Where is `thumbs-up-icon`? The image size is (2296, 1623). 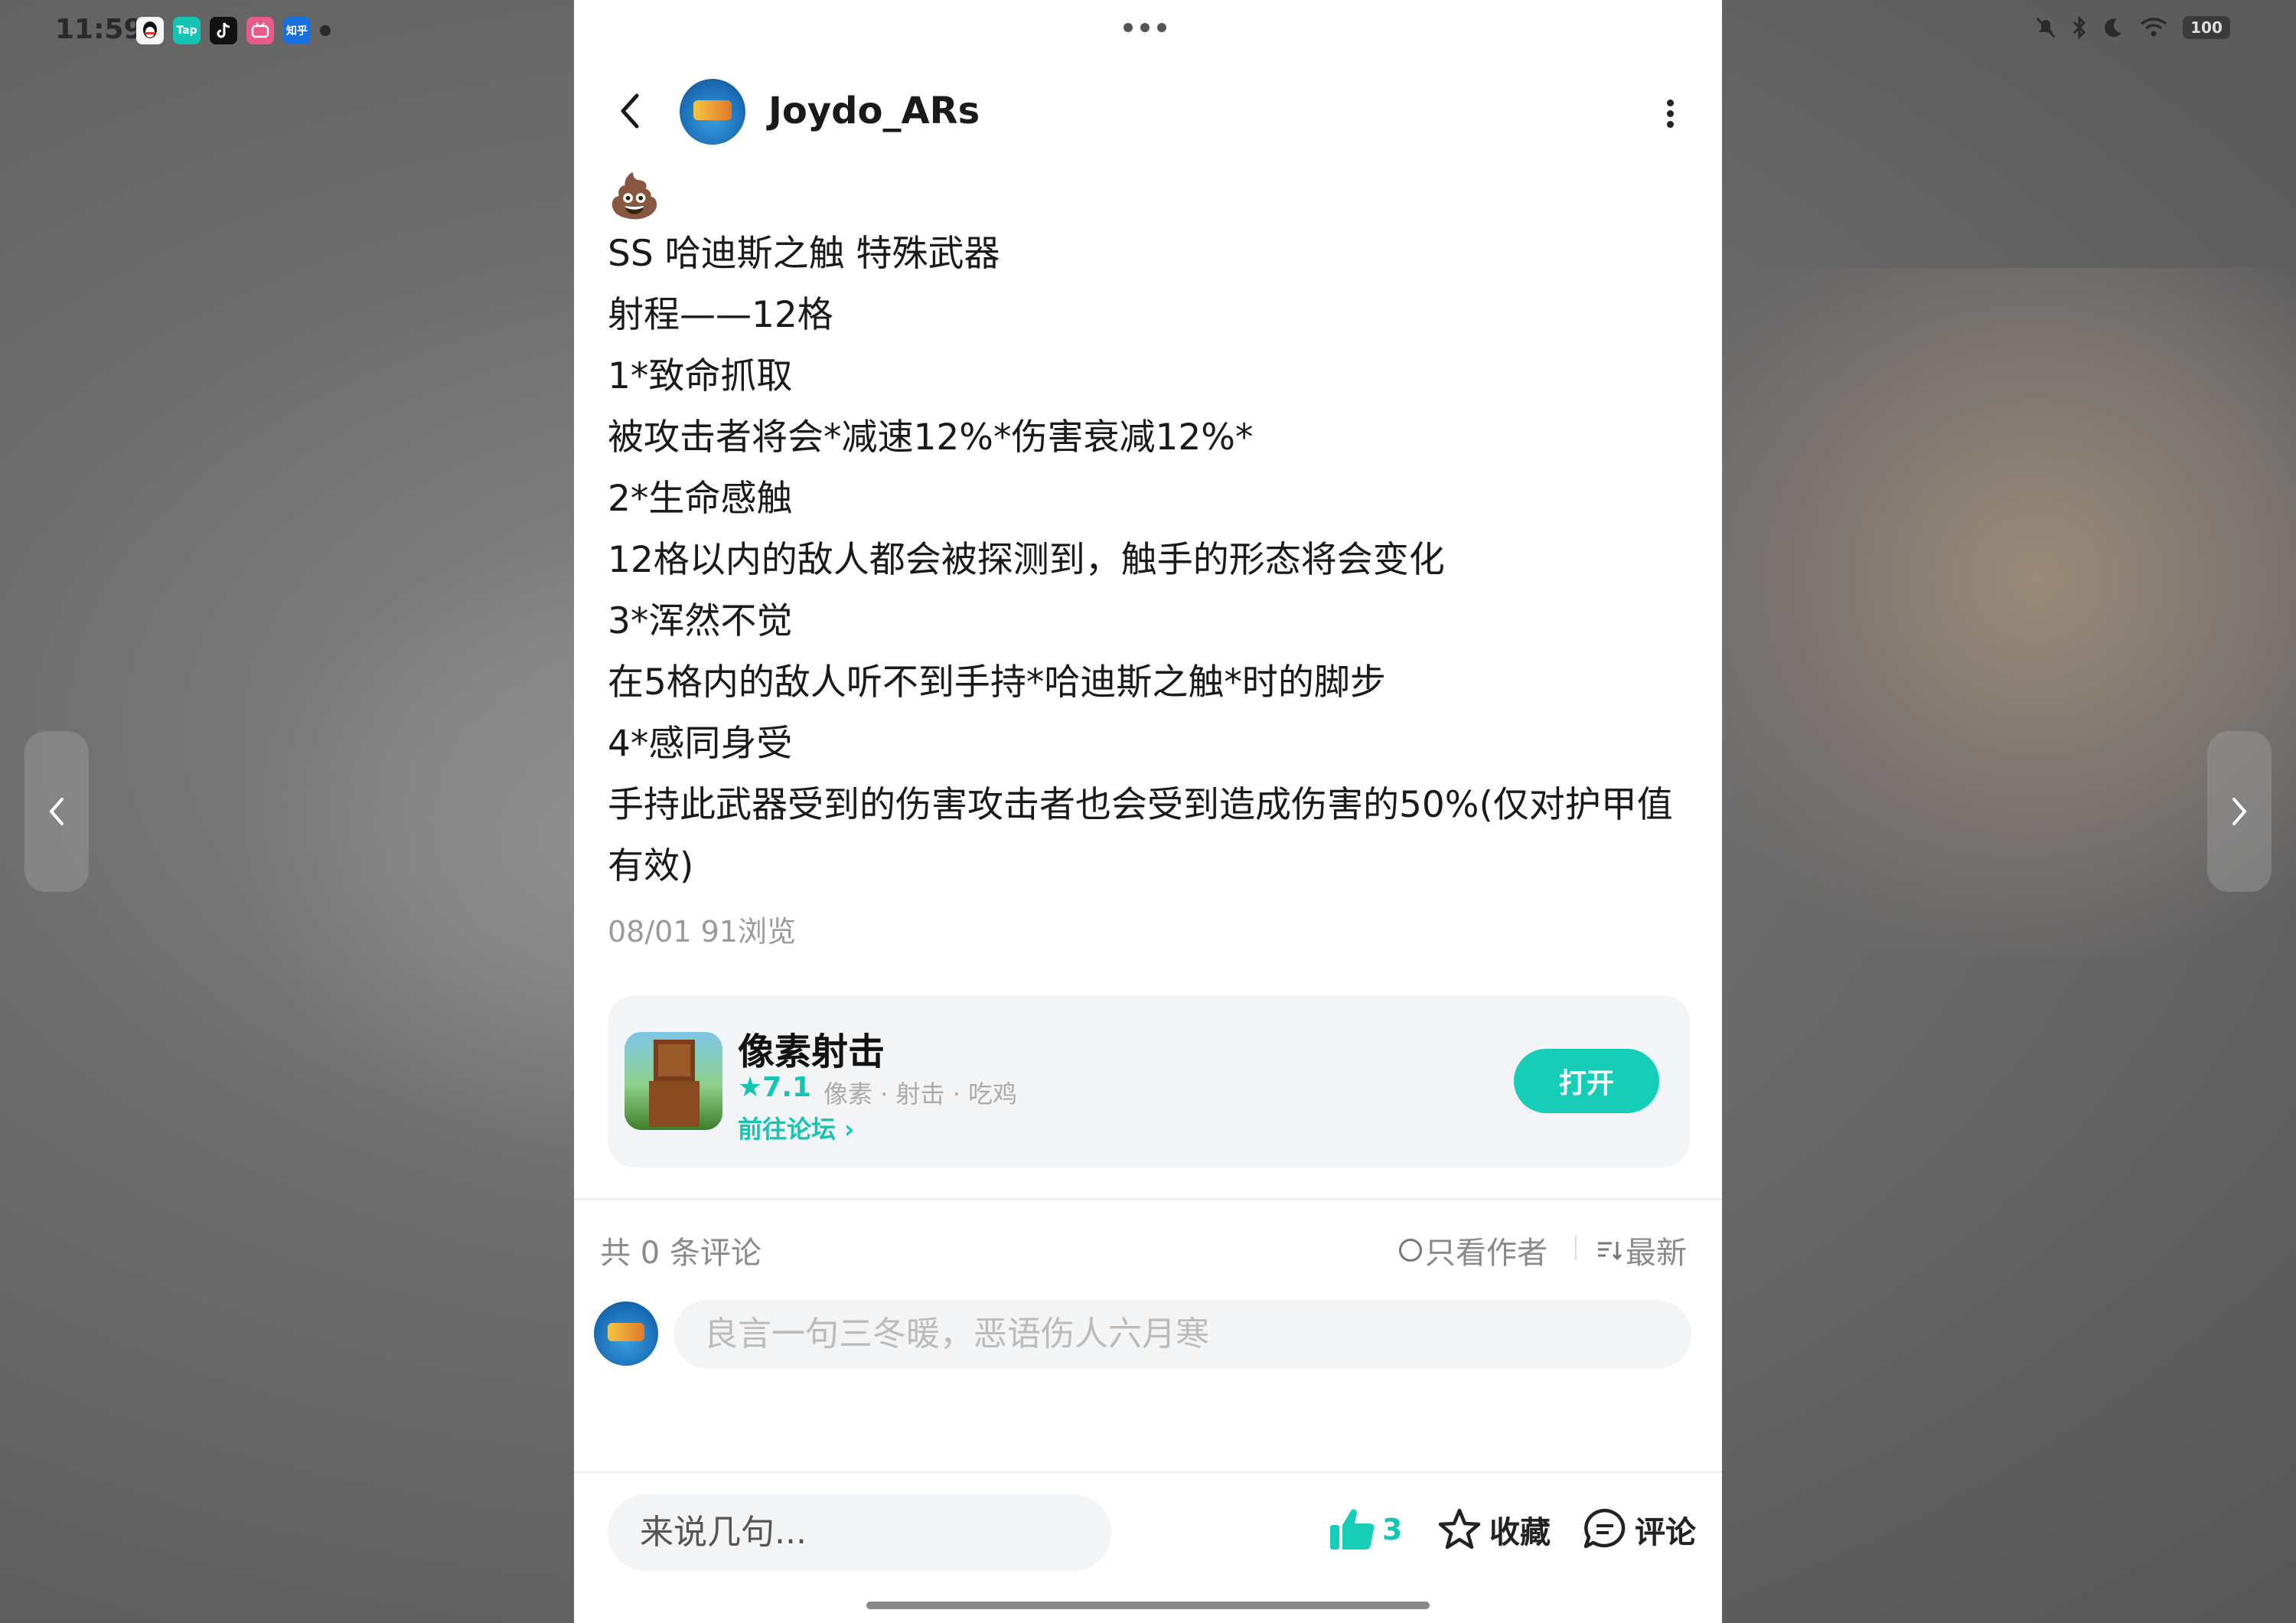
thumbs-up-icon is located at coordinates (1352, 1529).